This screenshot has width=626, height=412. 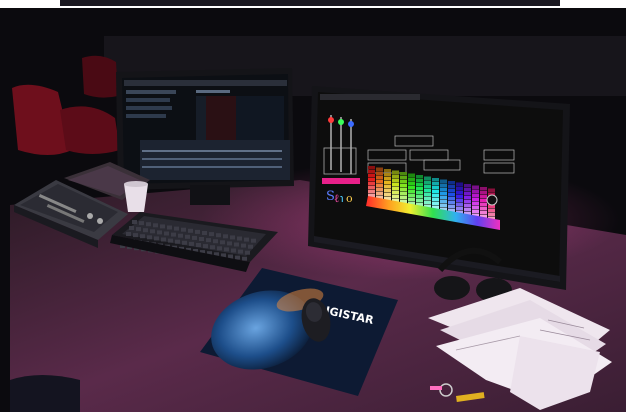 I want to click on svg-text: ℓ, so click(x=336, y=198).